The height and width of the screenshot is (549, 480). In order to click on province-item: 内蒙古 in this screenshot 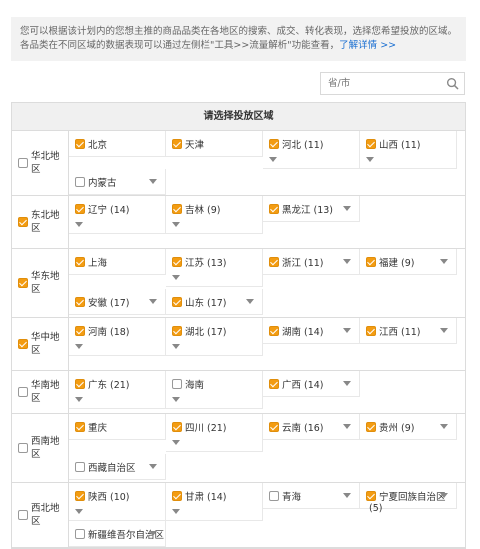, I will do `click(117, 182)`.